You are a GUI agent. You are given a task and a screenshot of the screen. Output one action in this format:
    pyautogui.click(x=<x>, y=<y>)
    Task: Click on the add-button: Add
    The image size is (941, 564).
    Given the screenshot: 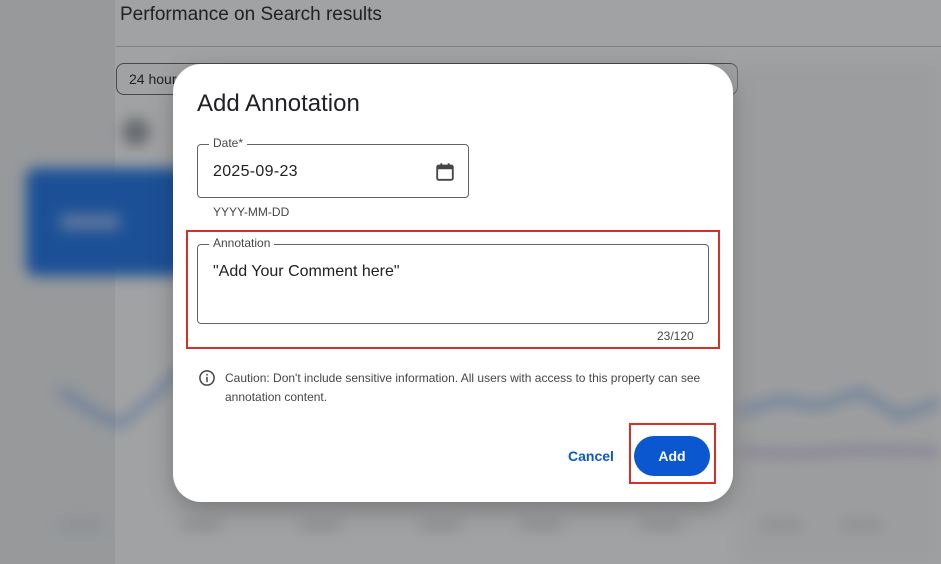 What is the action you would take?
    pyautogui.click(x=672, y=456)
    